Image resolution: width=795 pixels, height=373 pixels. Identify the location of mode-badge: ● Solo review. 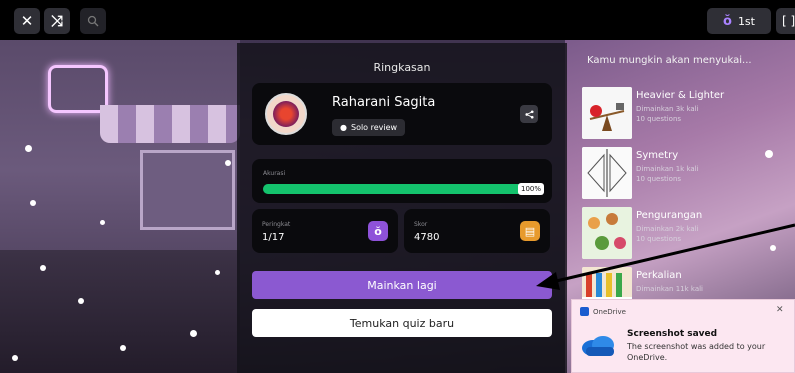
(369, 127).